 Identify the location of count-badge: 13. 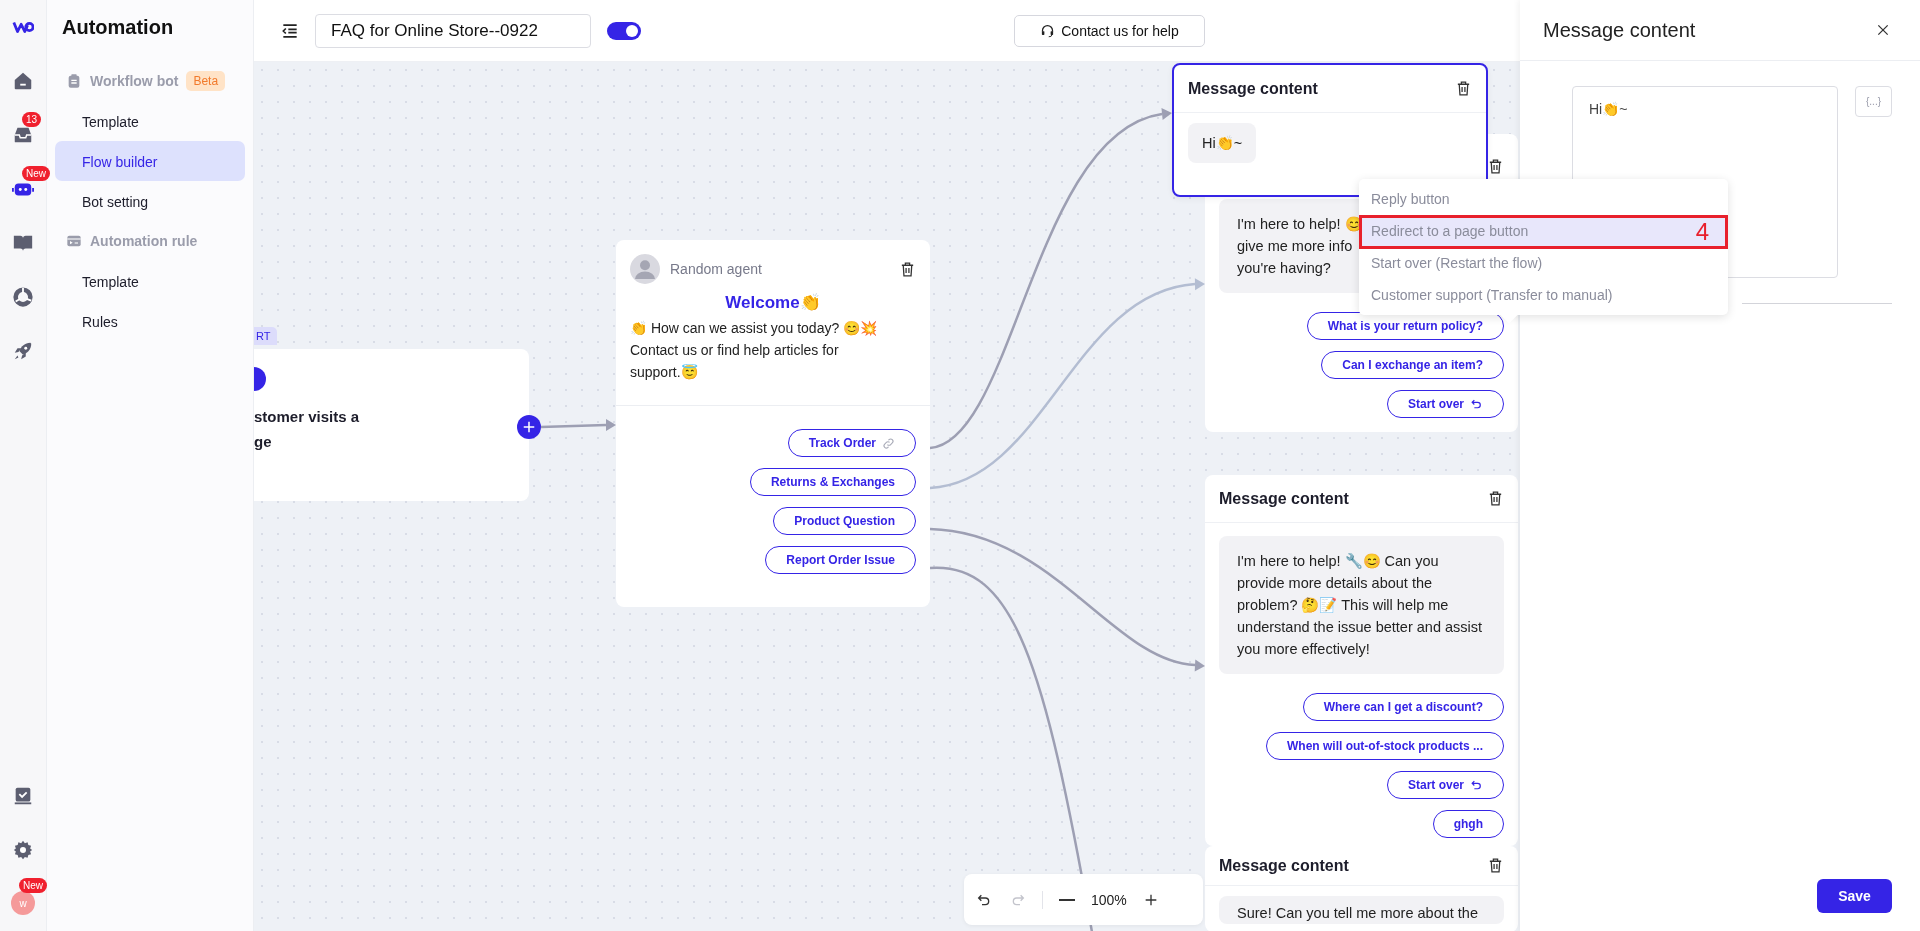
(32, 119).